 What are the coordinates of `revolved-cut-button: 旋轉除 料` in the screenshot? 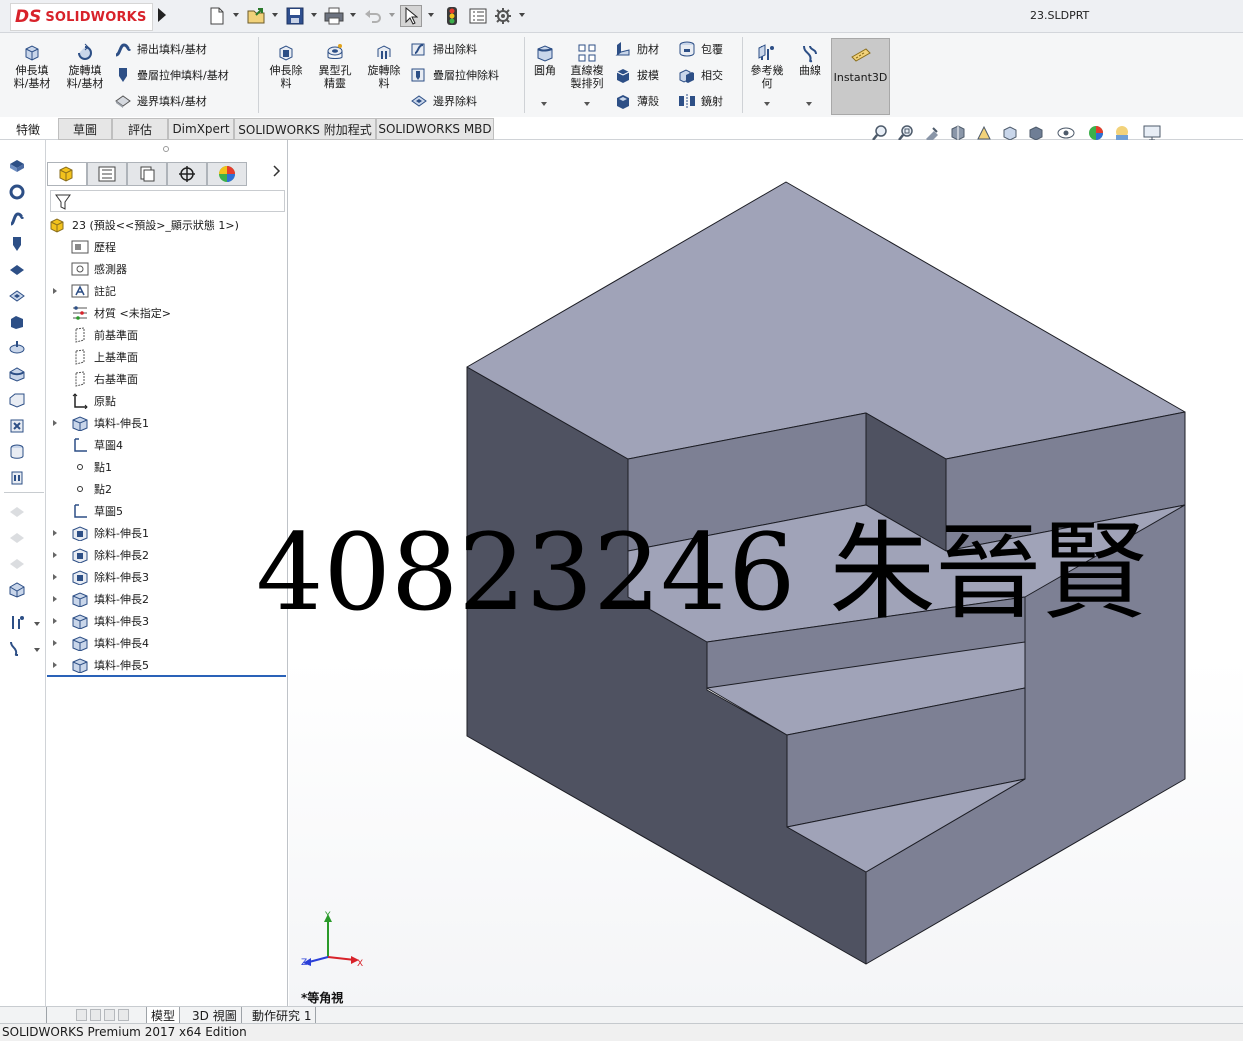 It's located at (384, 66).